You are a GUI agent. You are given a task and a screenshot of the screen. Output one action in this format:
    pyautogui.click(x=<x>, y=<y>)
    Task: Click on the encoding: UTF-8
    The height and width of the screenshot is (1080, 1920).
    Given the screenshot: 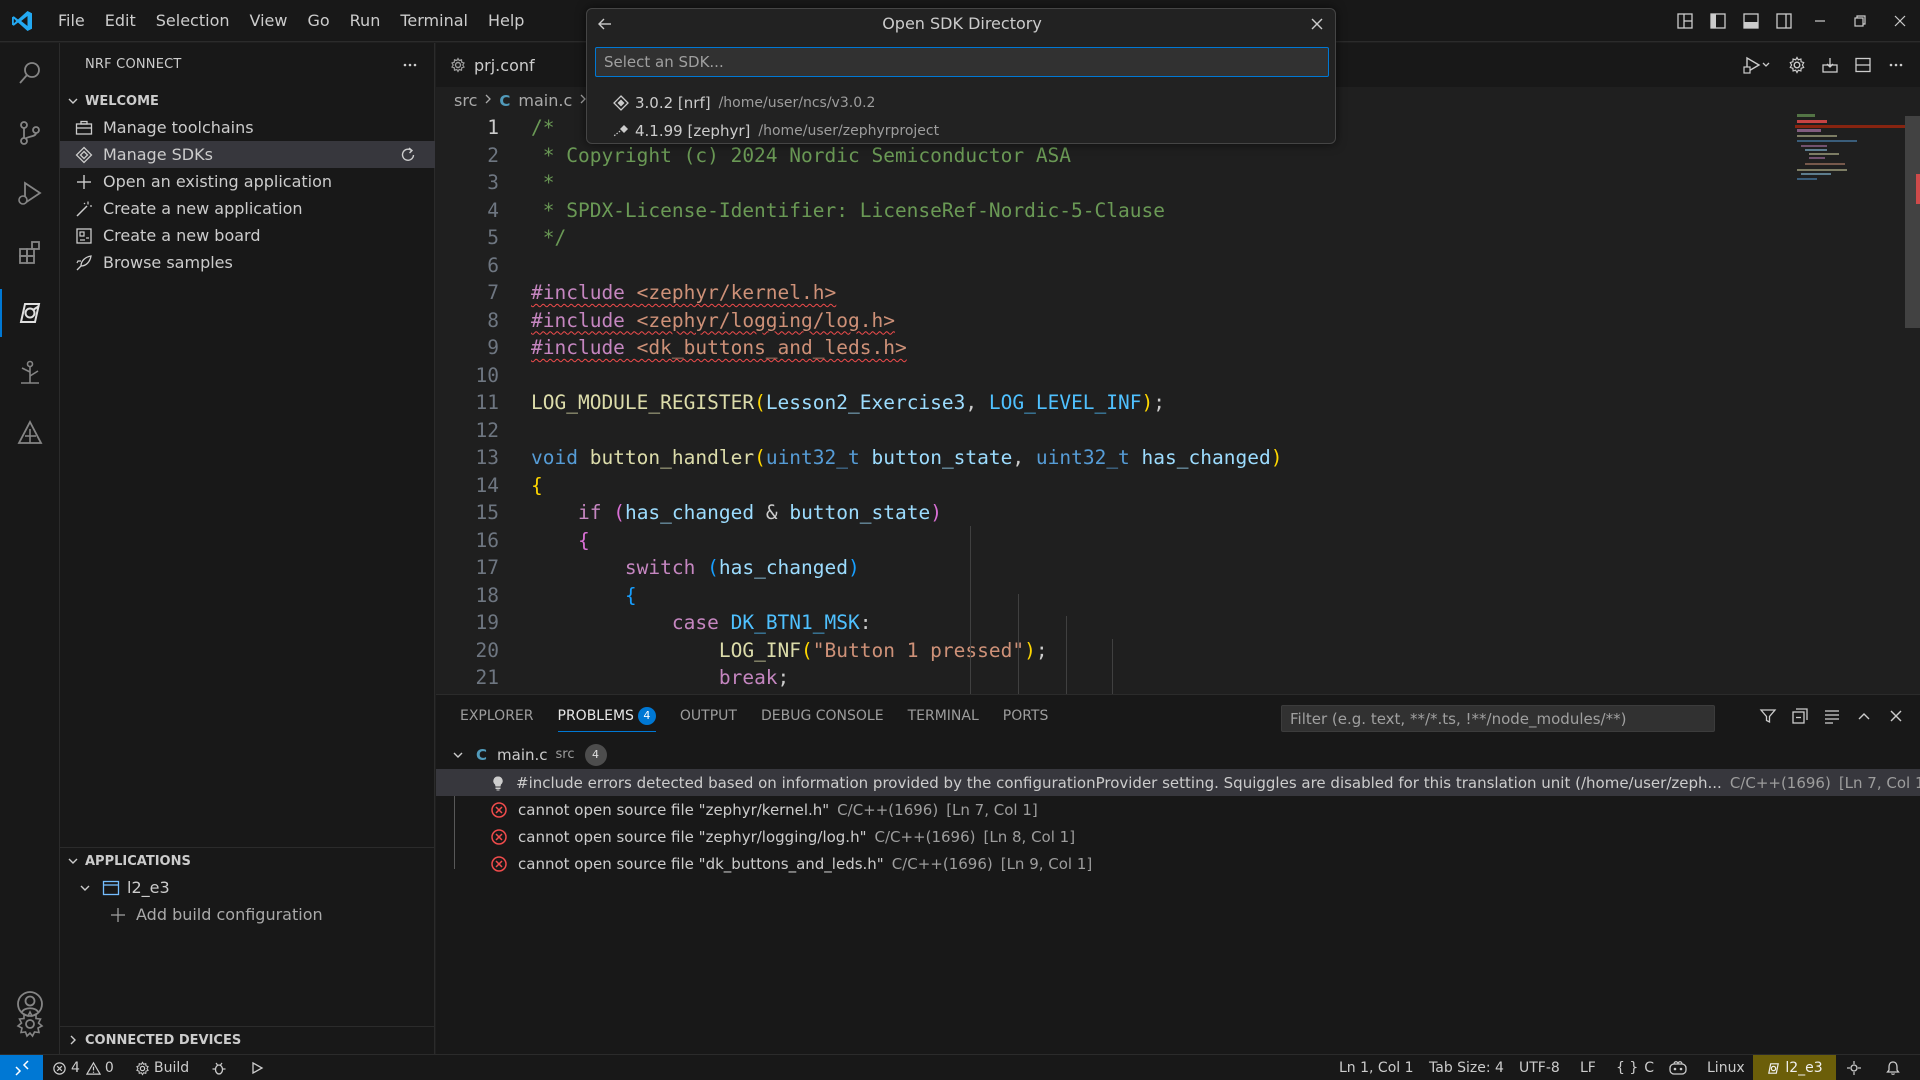 What is the action you would take?
    pyautogui.click(x=1539, y=1067)
    